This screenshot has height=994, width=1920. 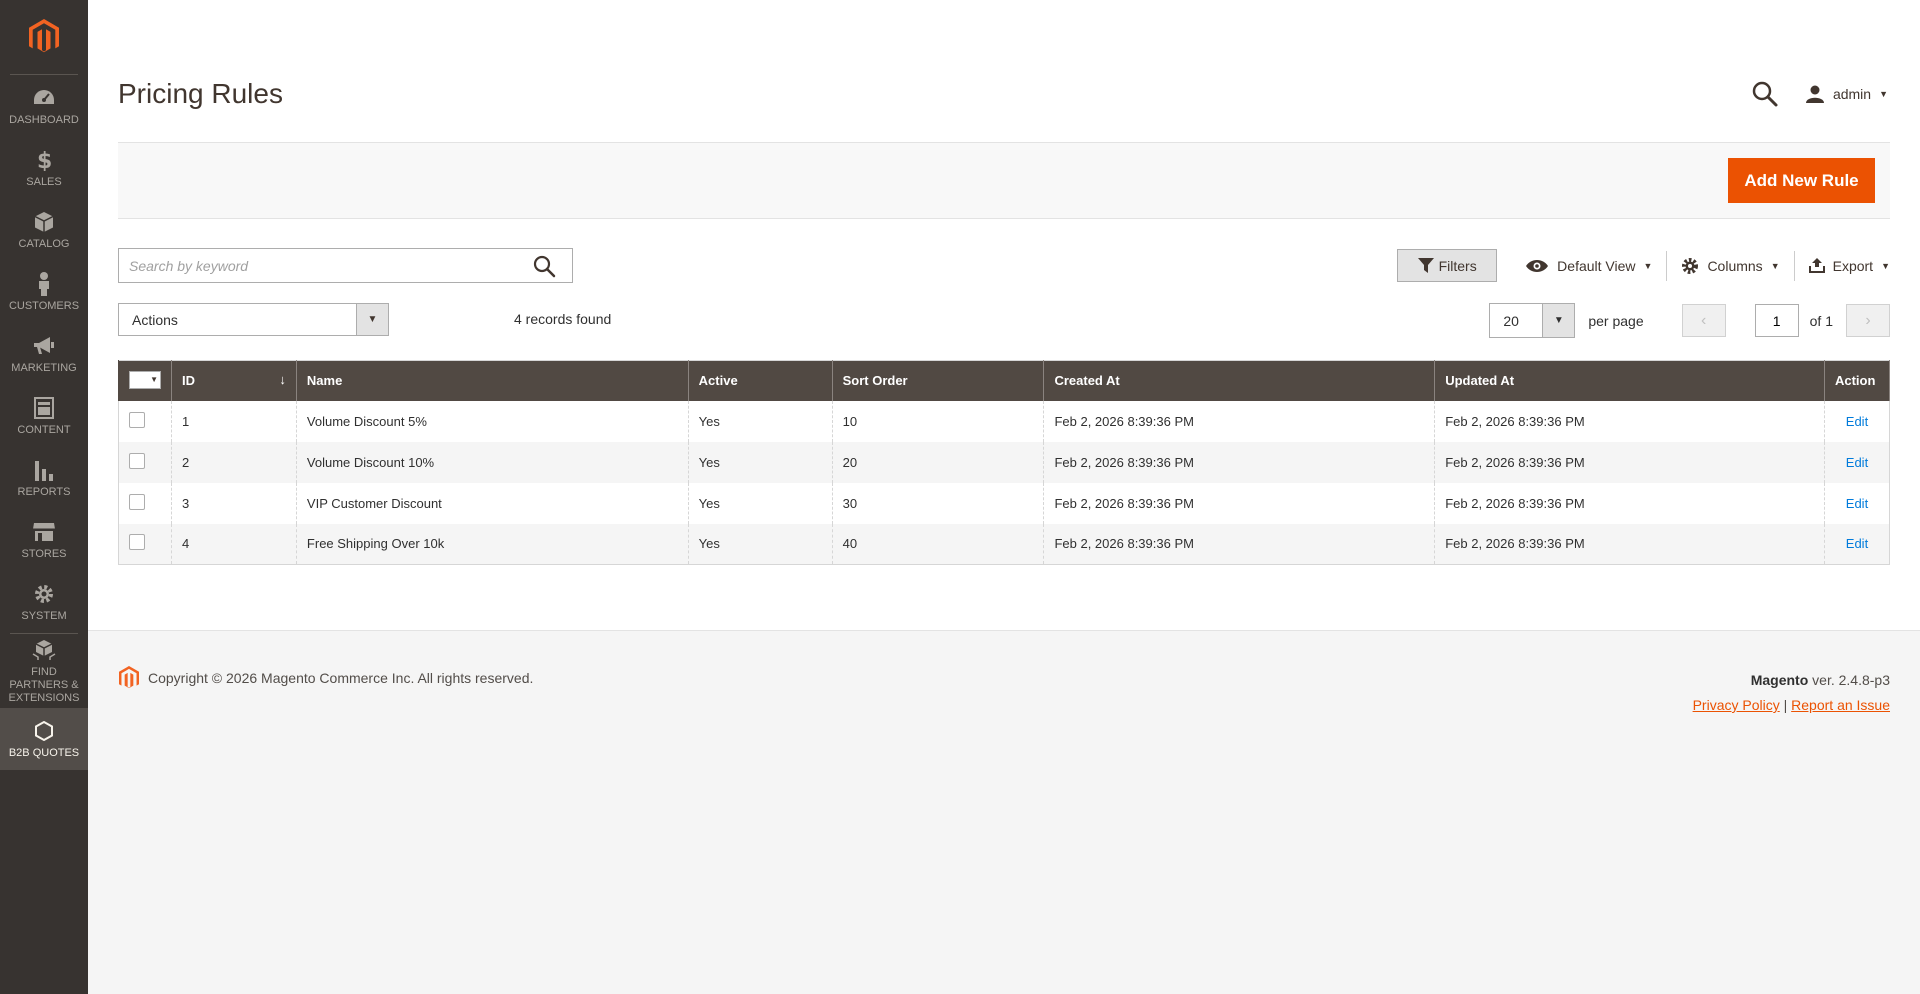 I want to click on columns-label: Columns, so click(x=1735, y=265).